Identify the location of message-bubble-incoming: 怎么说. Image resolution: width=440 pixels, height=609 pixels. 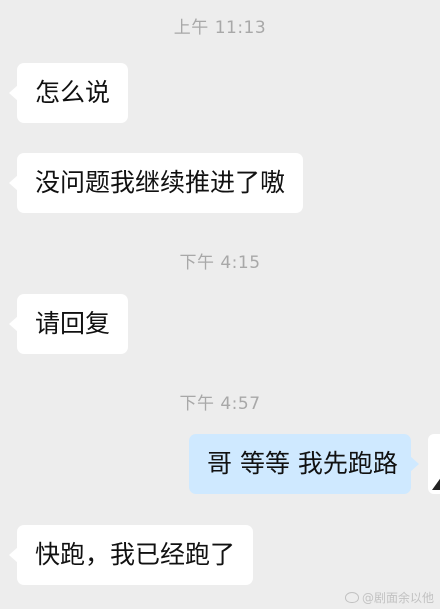
(68, 93).